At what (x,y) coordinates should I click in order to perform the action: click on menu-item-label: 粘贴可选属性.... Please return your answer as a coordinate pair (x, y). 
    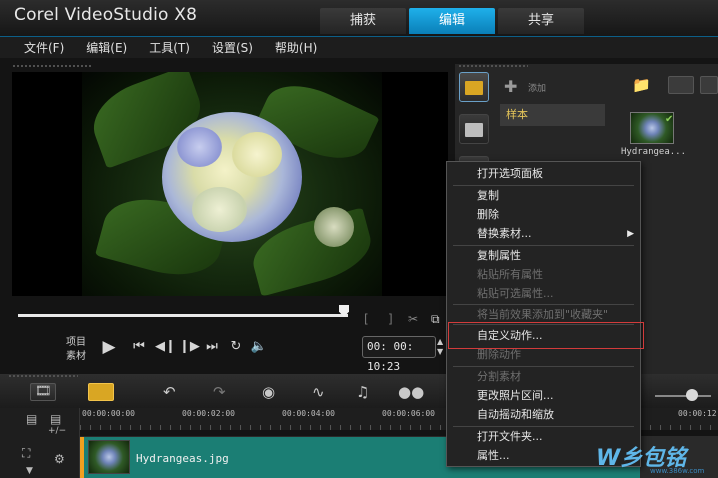
    Looking at the image, I should click on (515, 293).